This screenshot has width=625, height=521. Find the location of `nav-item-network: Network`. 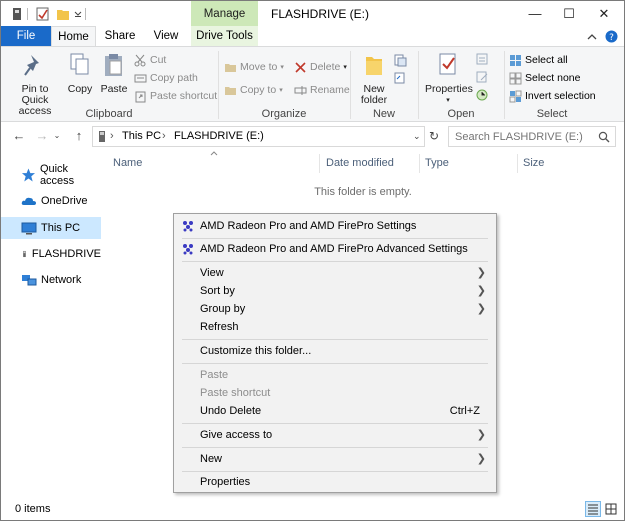

nav-item-network: Network is located at coordinates (51, 280).